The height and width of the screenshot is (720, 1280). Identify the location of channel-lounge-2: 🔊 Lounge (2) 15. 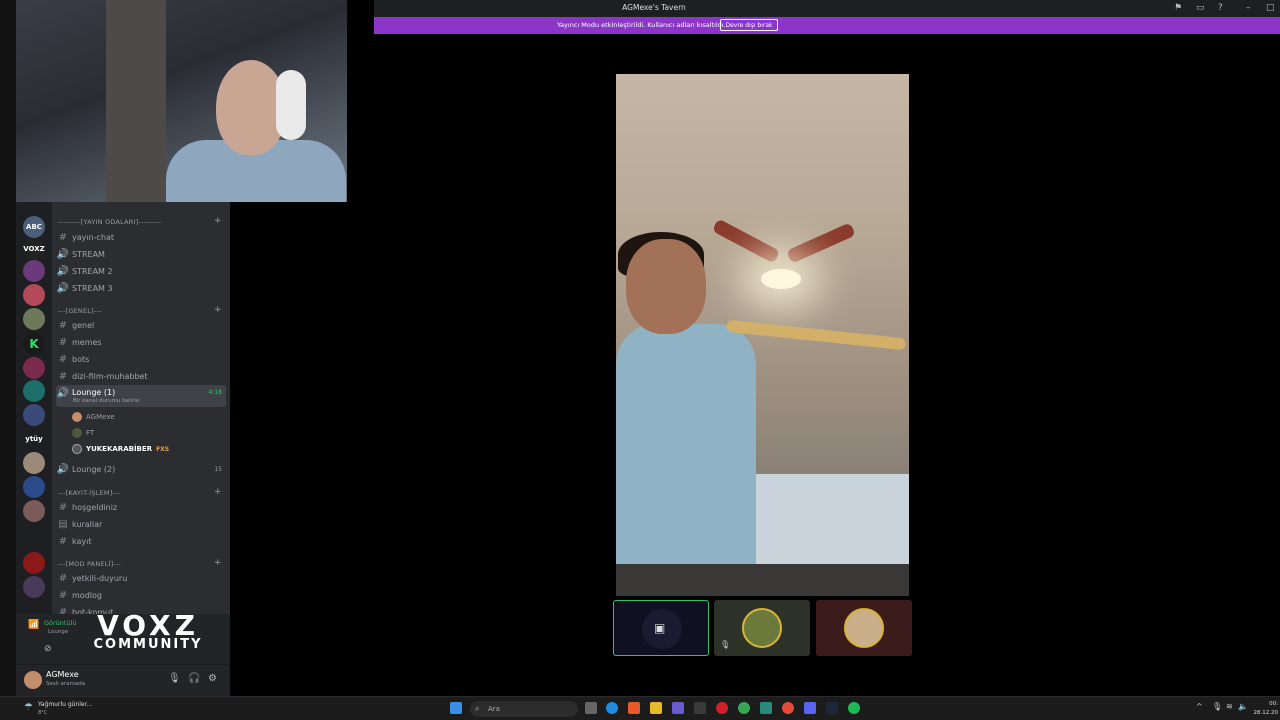
(141, 469).